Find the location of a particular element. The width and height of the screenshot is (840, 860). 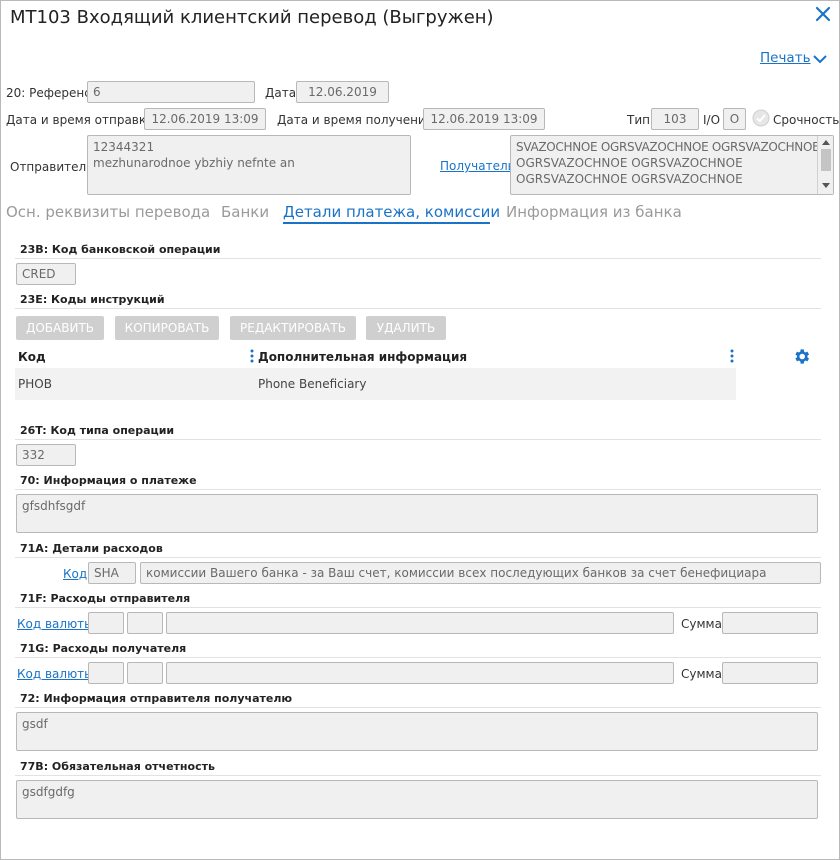

receive-datetime-label: Дата и время получения is located at coordinates (355, 120).